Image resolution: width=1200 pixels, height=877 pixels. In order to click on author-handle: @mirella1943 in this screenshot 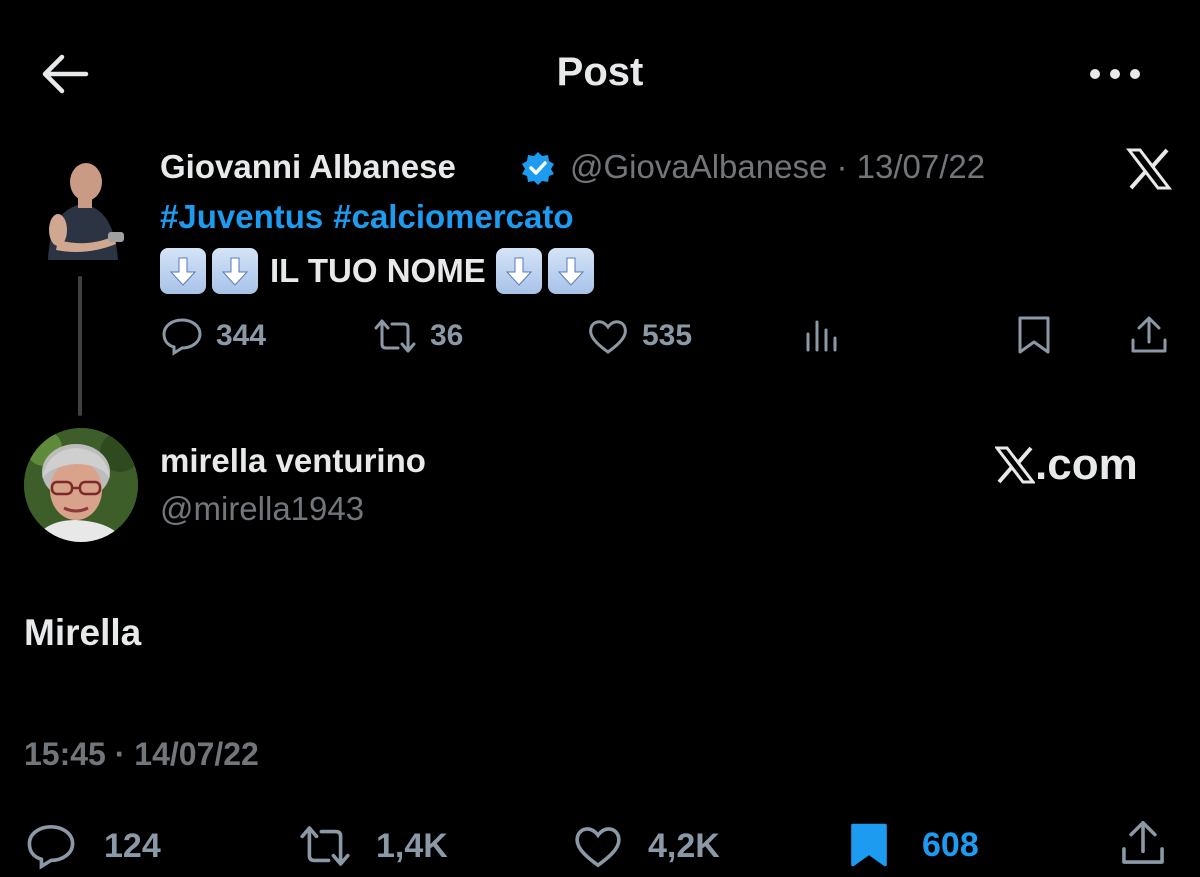, I will do `click(262, 509)`.